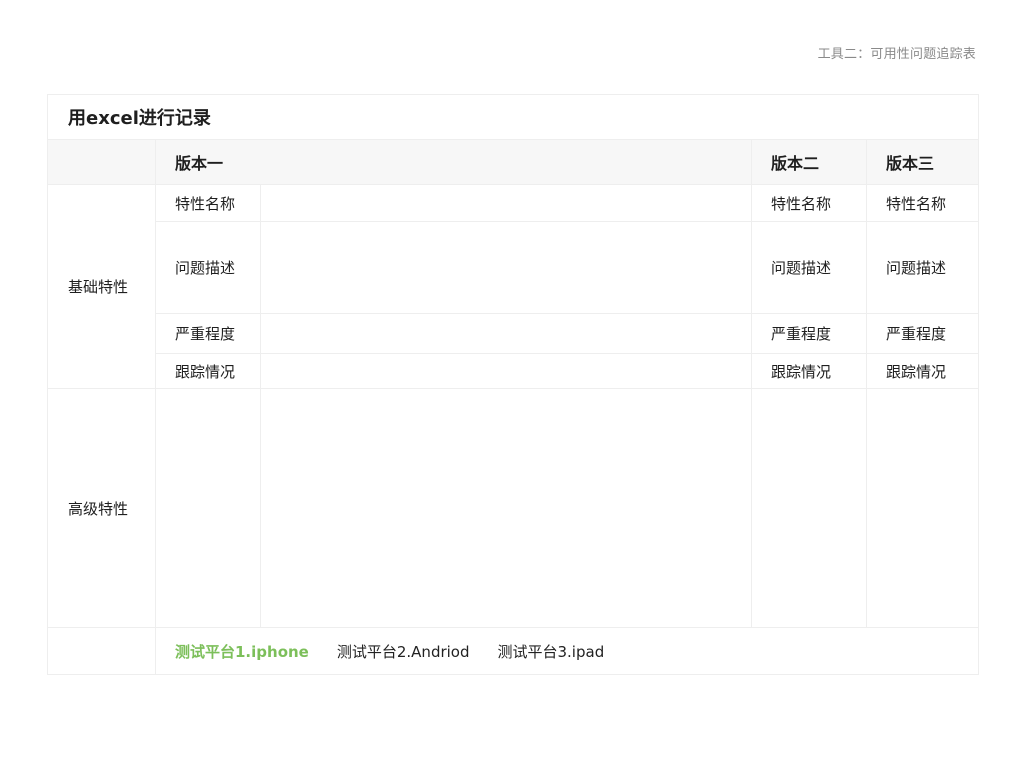 This screenshot has width=1024, height=768. I want to click on v2-severity-cell: 严重程度, so click(809, 333).